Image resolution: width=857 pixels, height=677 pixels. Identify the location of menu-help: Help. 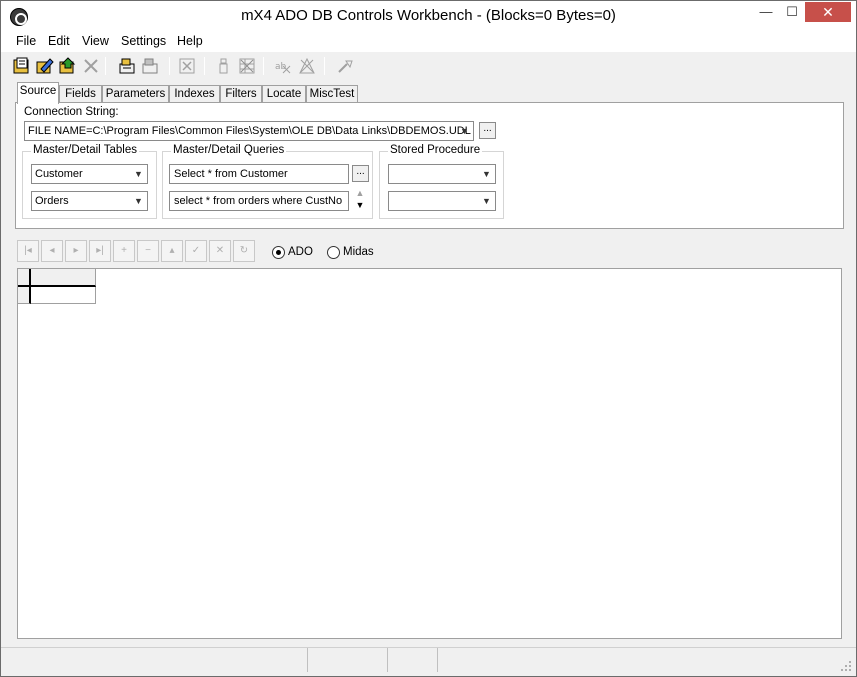
(190, 41).